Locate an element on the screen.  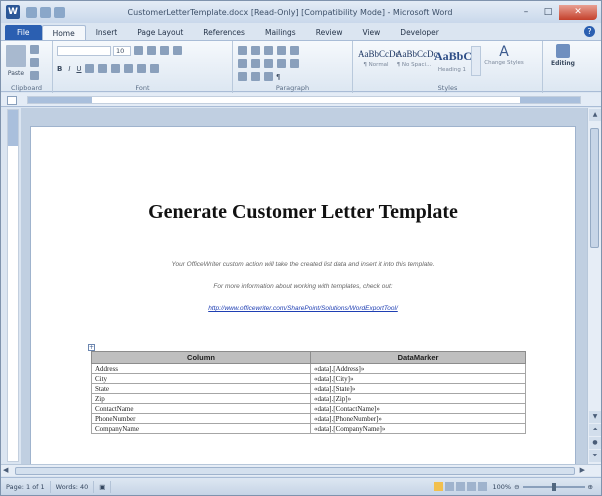
datamarker-cell: «data].[State]» is located at coordinates (418, 388).